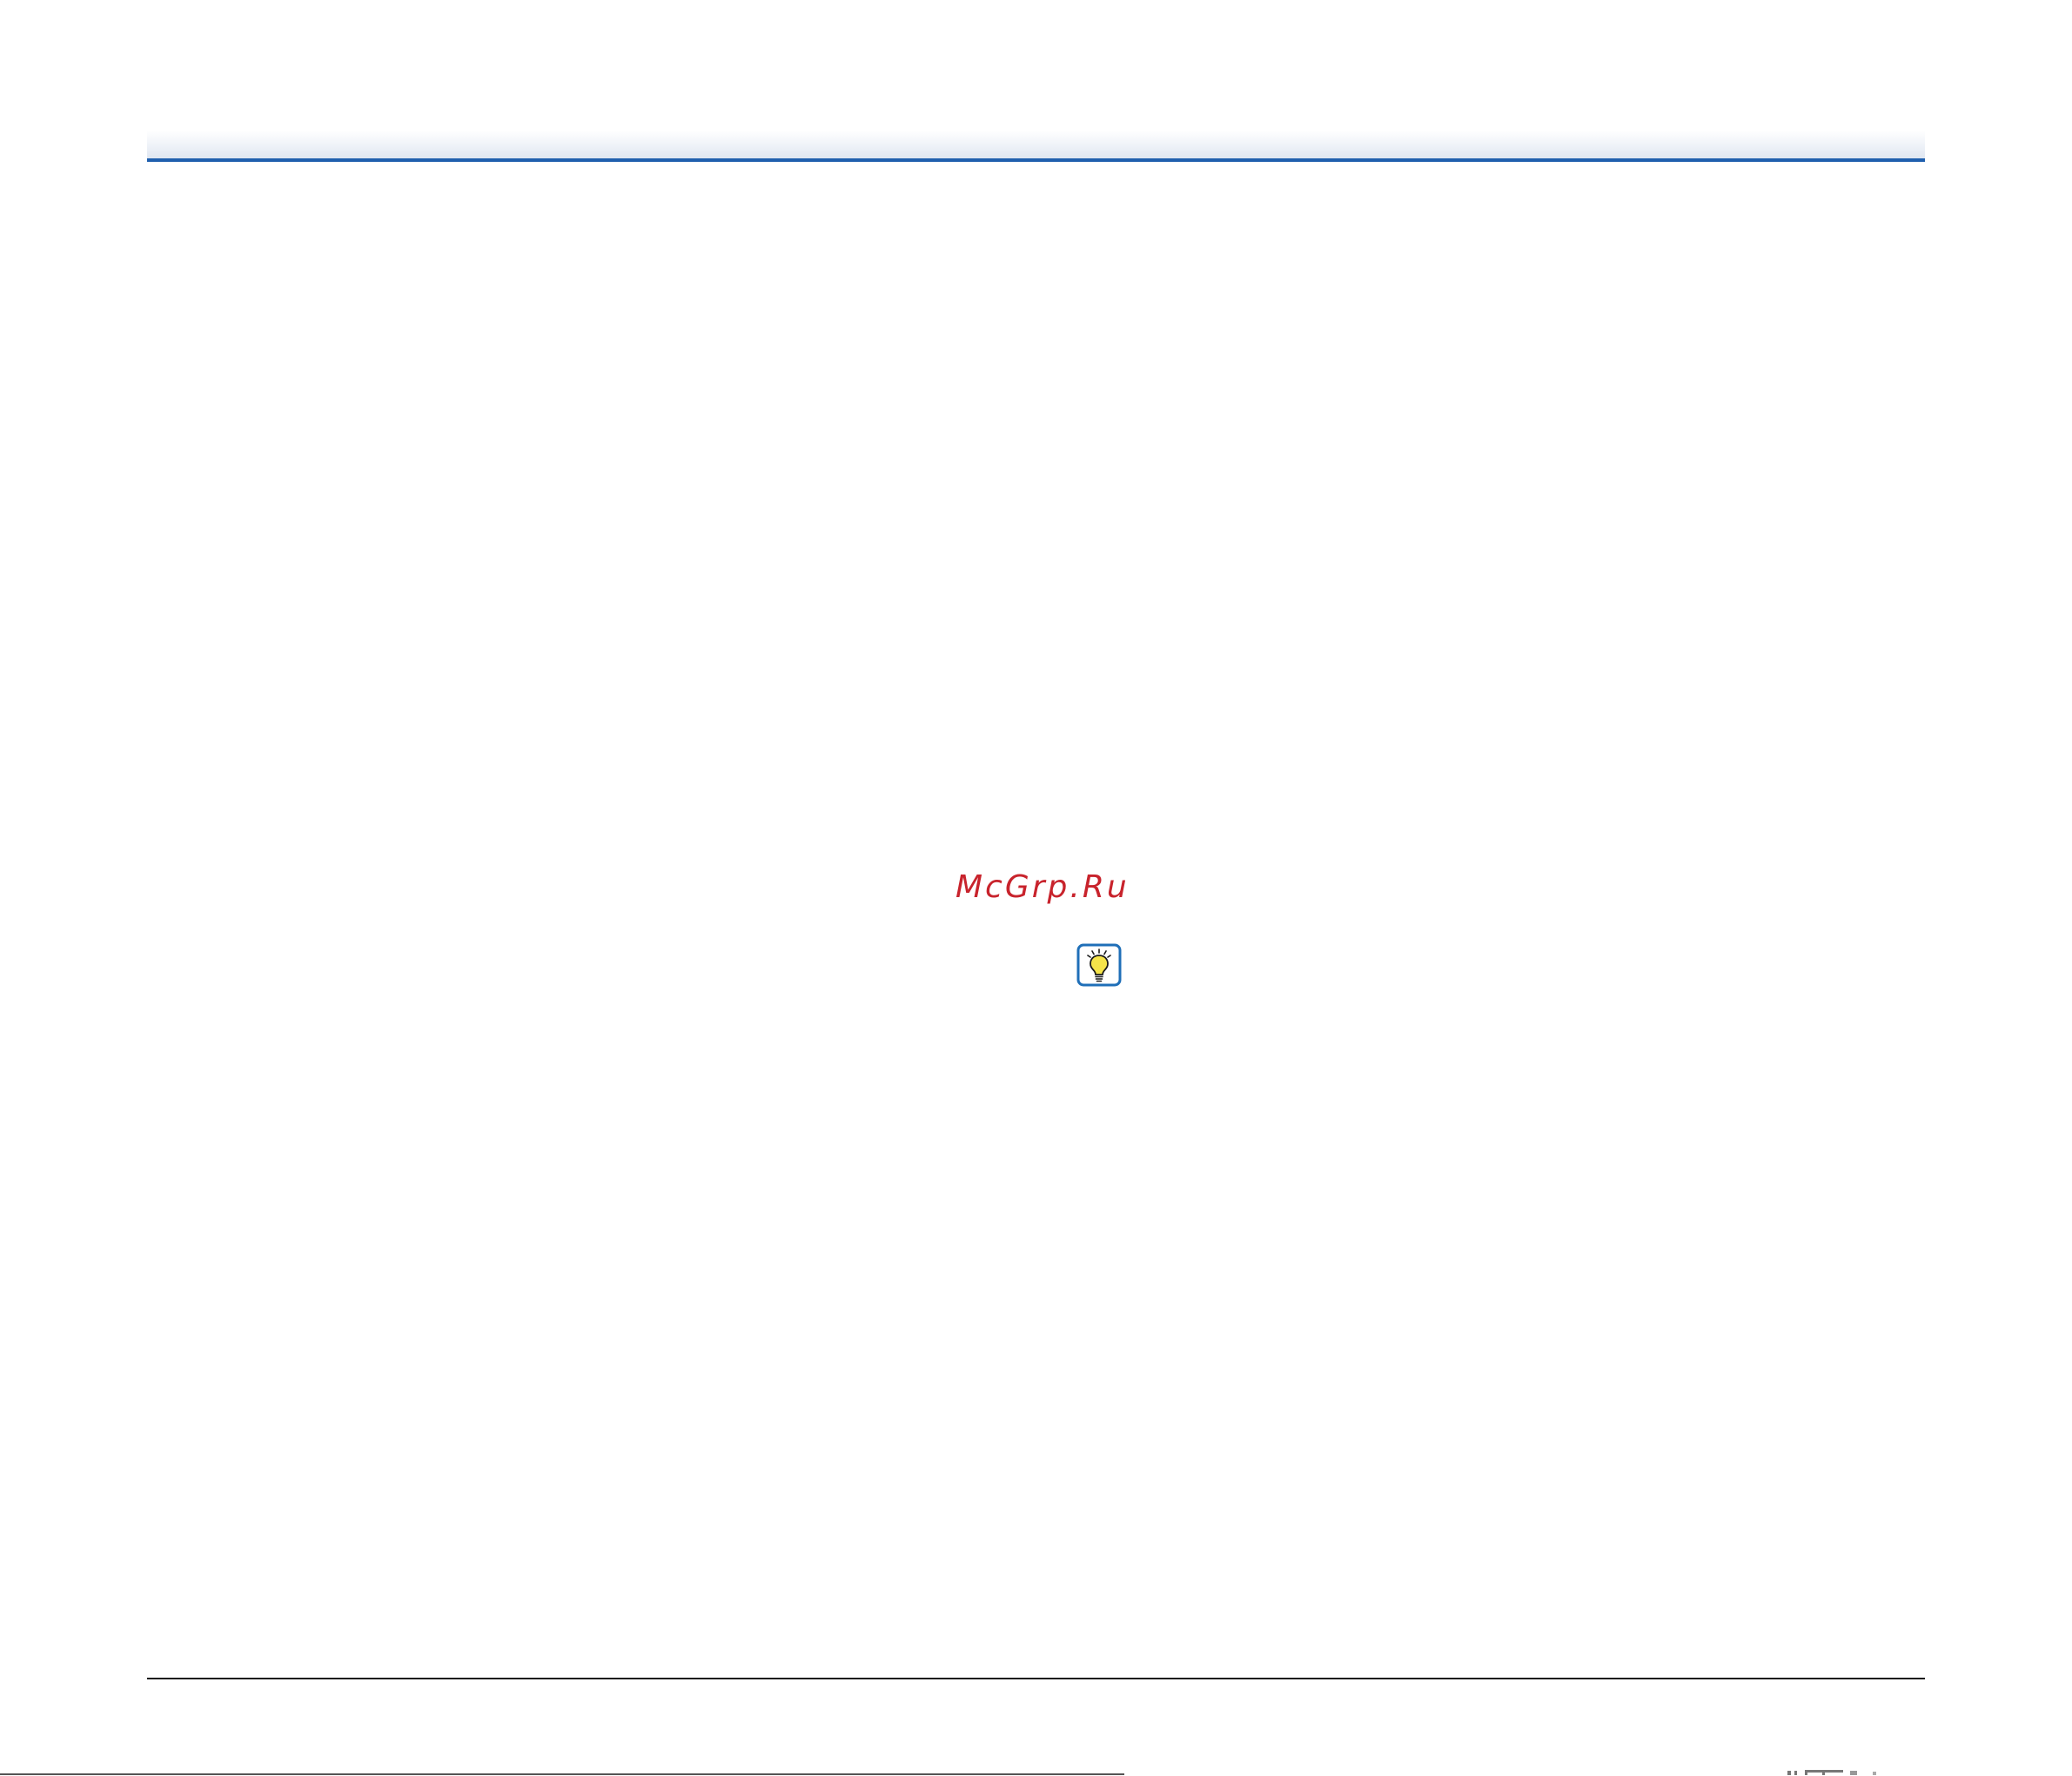 The height and width of the screenshot is (1776, 2072). What do you see at coordinates (562, 1774) in the screenshot?
I see `scan-edge-line` at bounding box center [562, 1774].